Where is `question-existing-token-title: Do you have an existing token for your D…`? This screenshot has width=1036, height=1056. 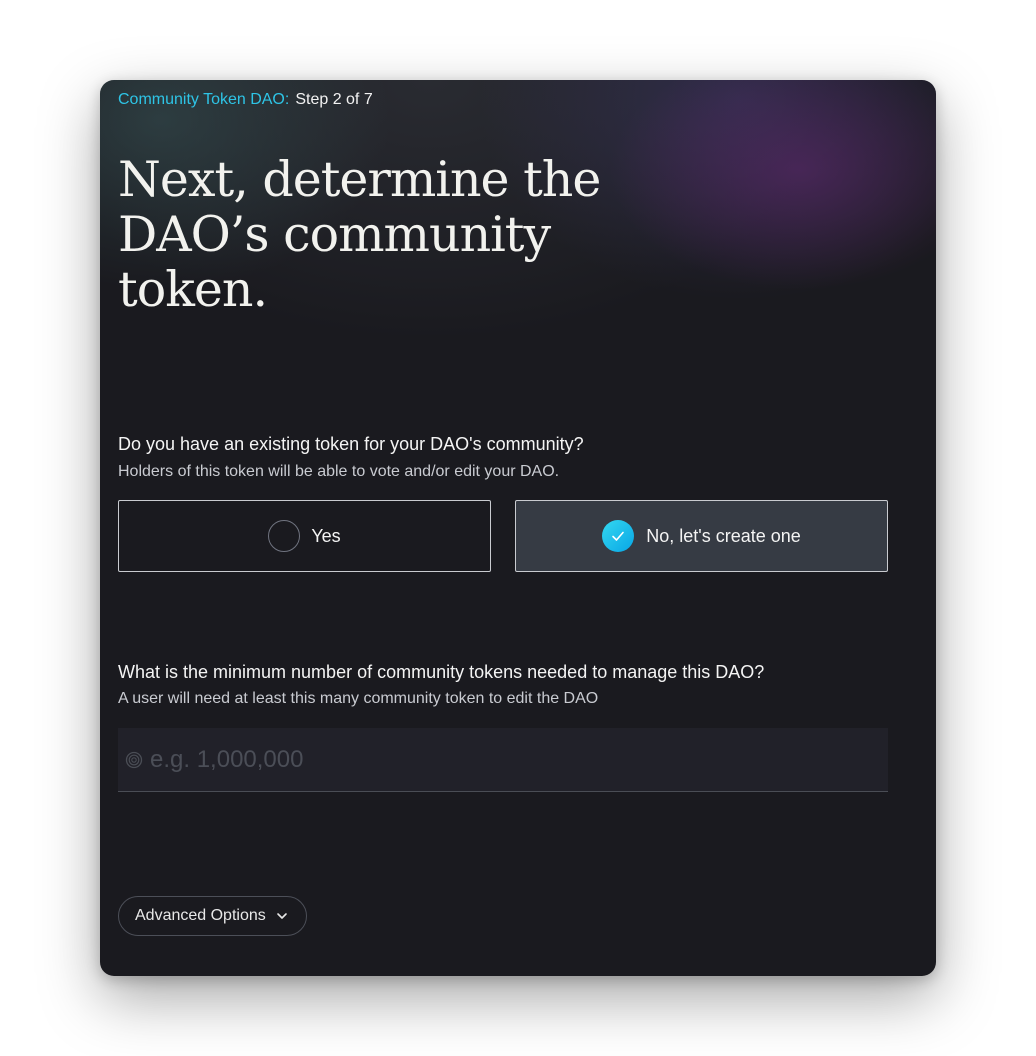 question-existing-token-title: Do you have an existing token for your D… is located at coordinates (351, 444).